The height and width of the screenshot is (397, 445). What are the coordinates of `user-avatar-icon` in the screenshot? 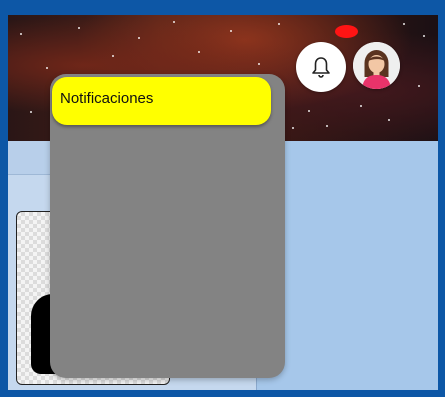 It's located at (376, 65).